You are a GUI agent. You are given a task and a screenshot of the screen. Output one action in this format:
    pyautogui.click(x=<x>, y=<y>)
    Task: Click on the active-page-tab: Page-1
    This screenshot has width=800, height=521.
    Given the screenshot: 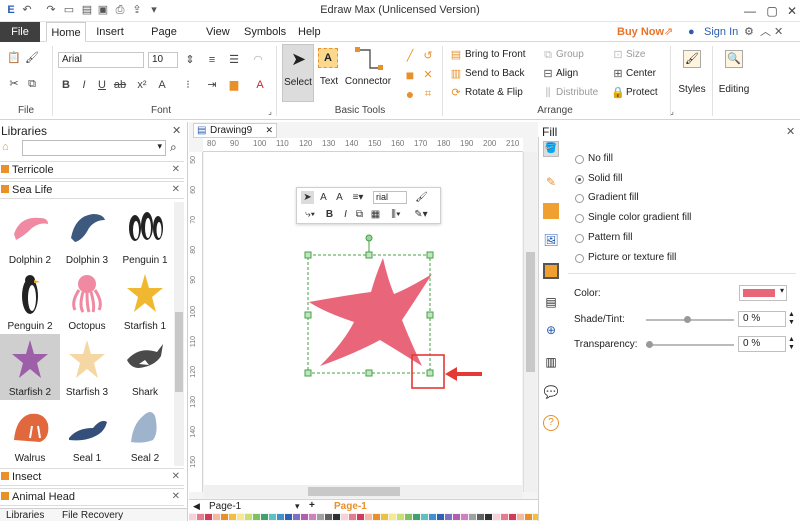 What is the action you would take?
    pyautogui.click(x=350, y=506)
    